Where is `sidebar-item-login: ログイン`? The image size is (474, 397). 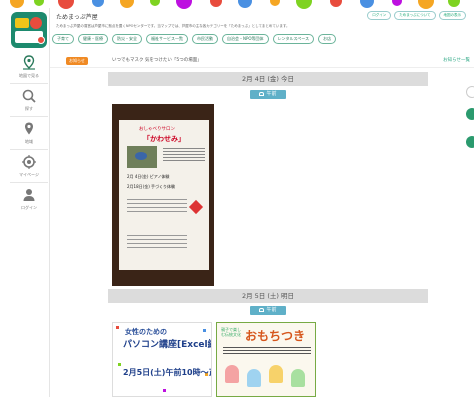
sidebar-item-login: ログイン is located at coordinates (29, 199).